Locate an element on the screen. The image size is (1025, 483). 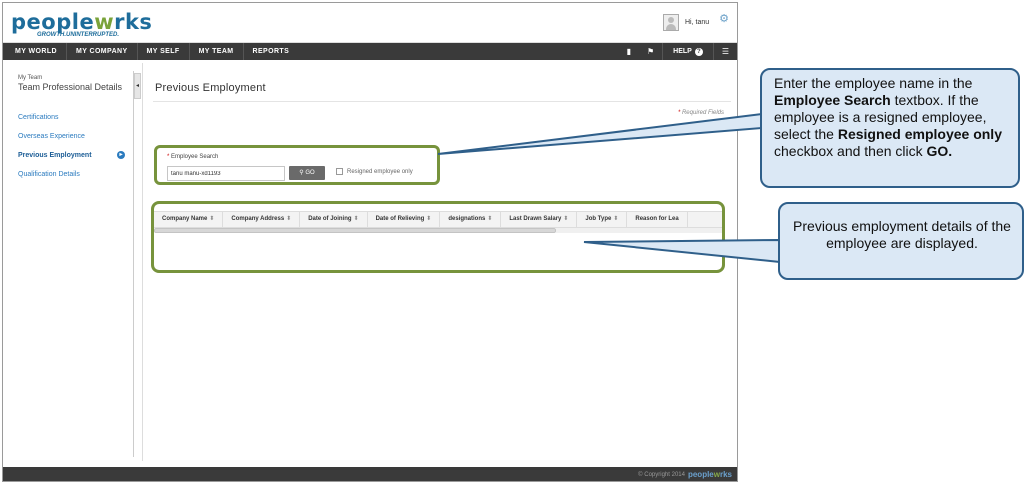
nav-tools: ▮ ⚑ HELP? ☰ is located at coordinates (678, 51).